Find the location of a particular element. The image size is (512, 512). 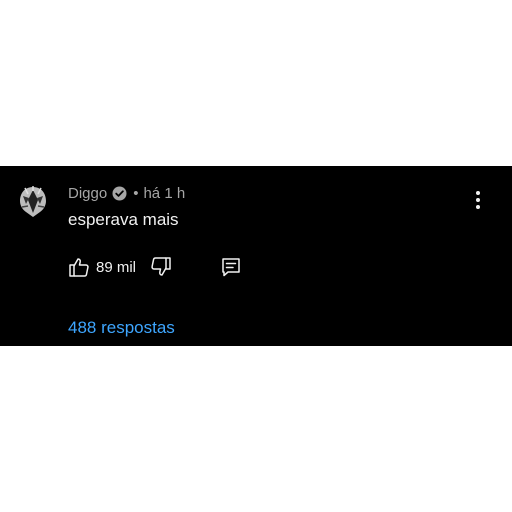

avatar is located at coordinates (33, 201).